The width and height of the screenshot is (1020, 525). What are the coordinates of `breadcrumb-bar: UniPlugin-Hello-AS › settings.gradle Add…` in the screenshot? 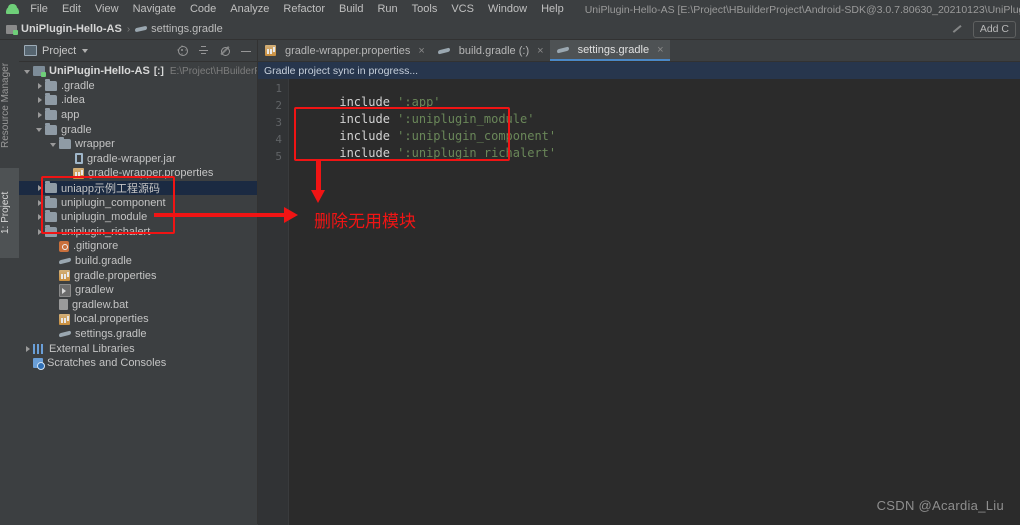 It's located at (510, 29).